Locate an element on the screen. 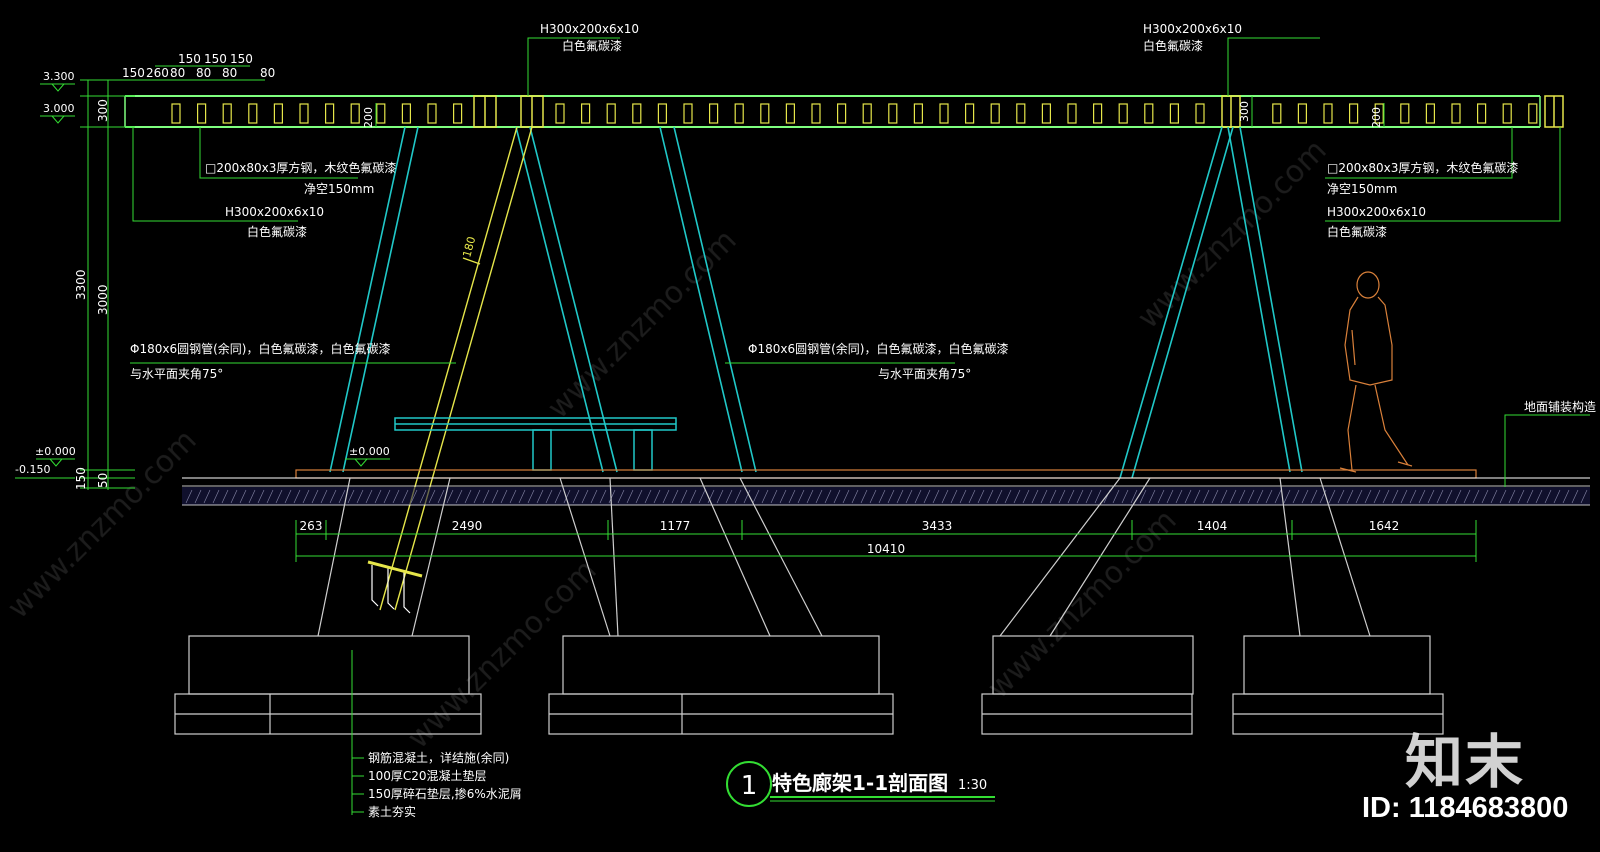 The width and height of the screenshot is (1600, 852). human-figure is located at coordinates (1376, 372).